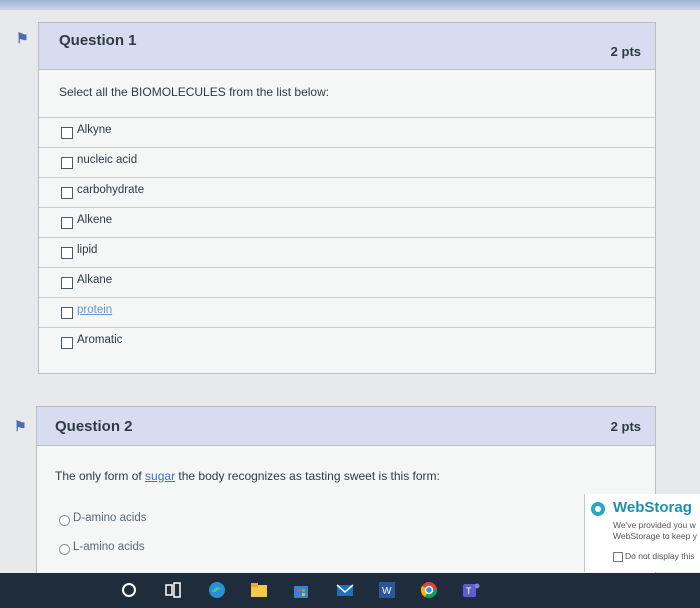 This screenshot has height=608, width=700. Describe the element at coordinates (625, 426) in the screenshot. I see `question-2-points: 2 pts` at that location.